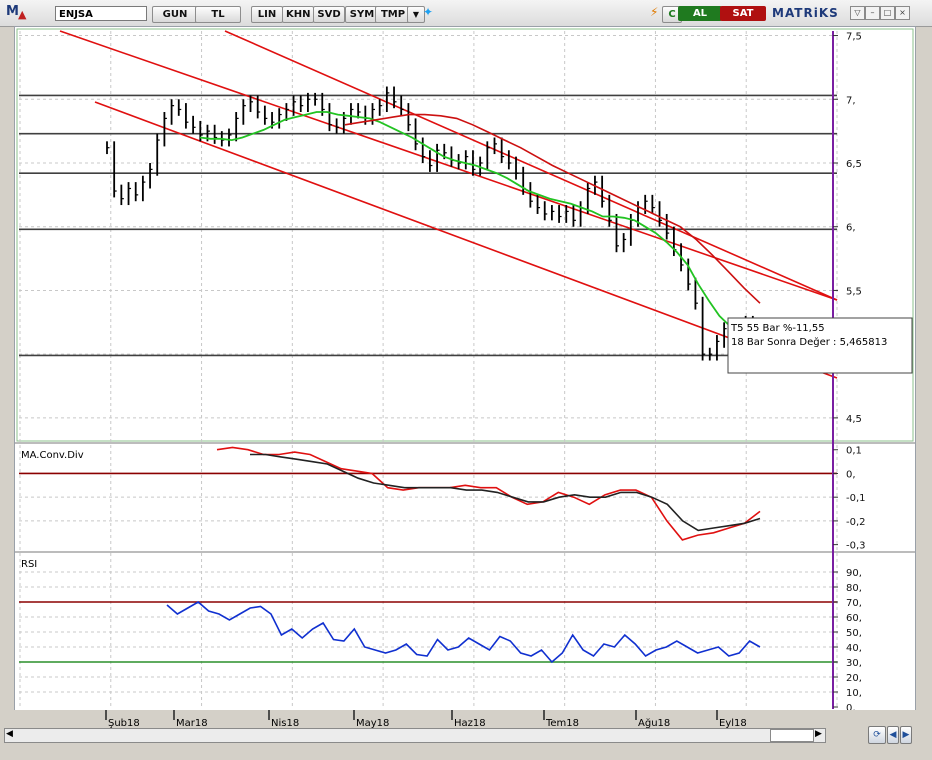 The width and height of the screenshot is (932, 760). I want to click on x-axis-month-label: May18, so click(372, 723).